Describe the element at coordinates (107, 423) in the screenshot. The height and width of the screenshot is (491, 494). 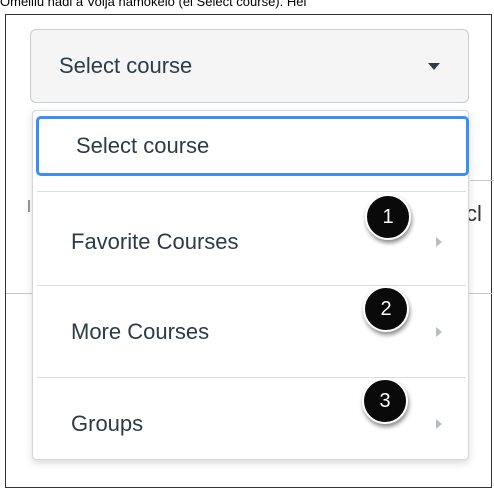
I see `menu-item-label: Groups` at that location.